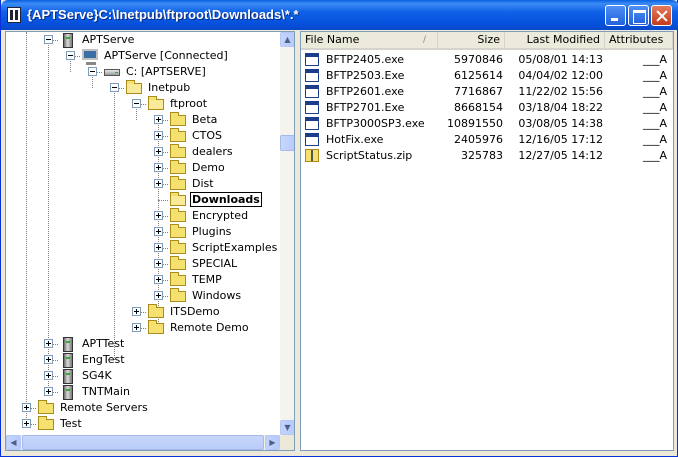 This screenshot has width=678, height=457. I want to click on file-row: HotFix.exe 2405976 12/16/05 17:12 ___A, so click(487, 140).